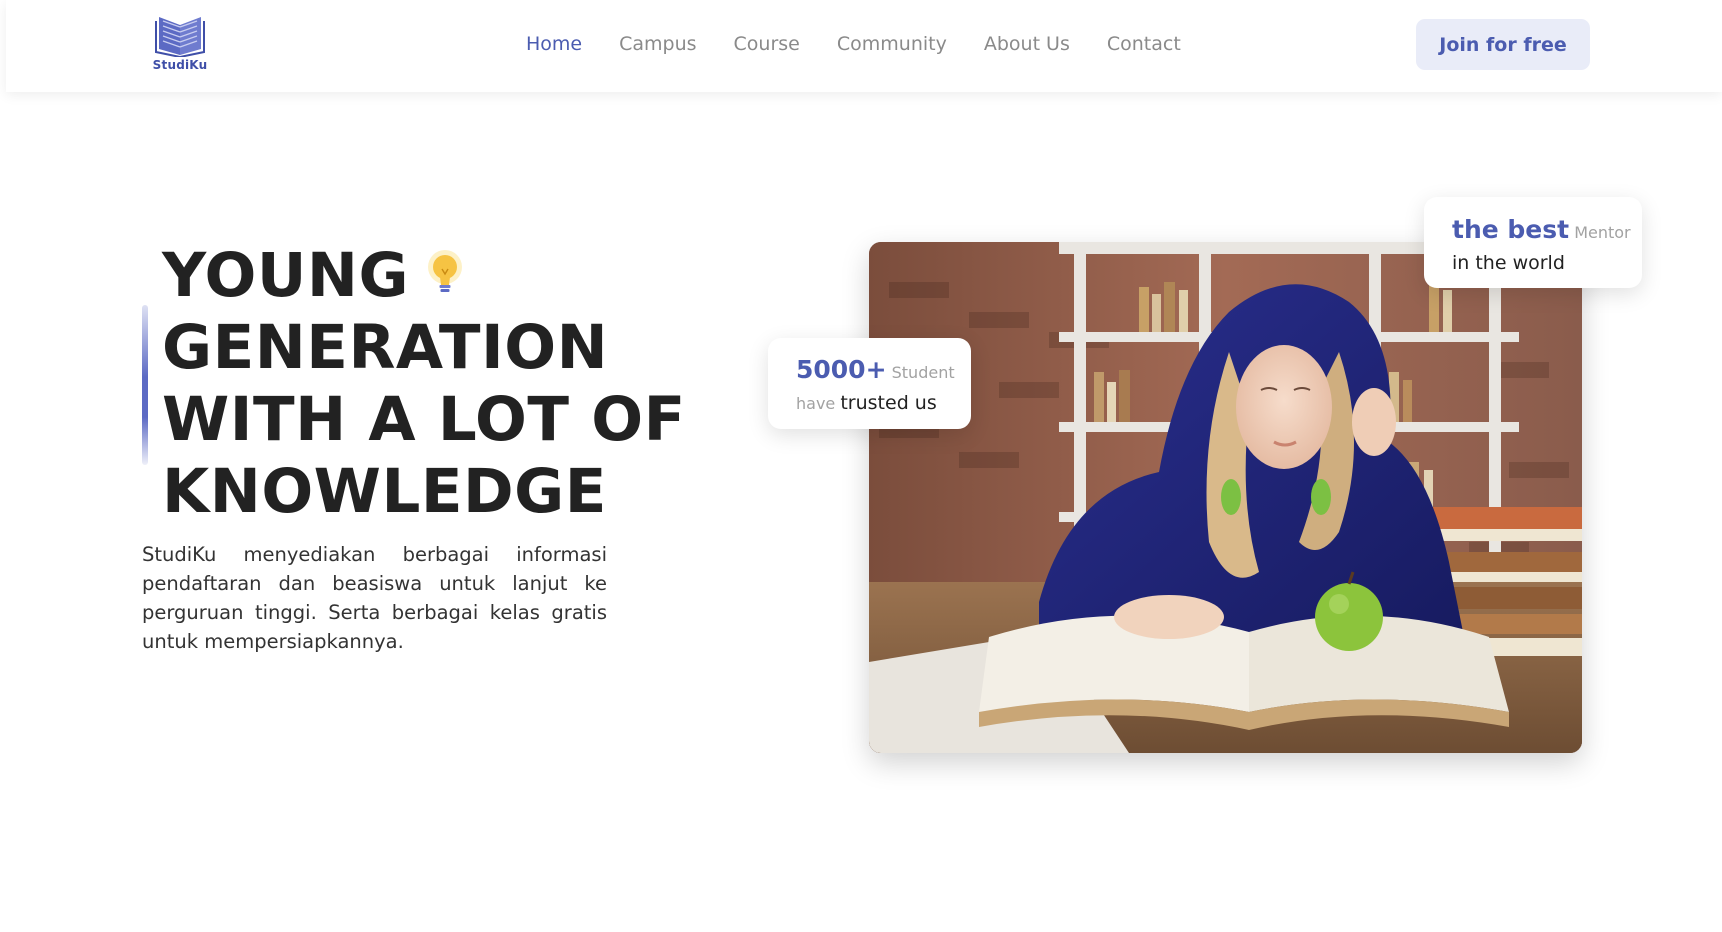 The width and height of the screenshot is (1722, 932). What do you see at coordinates (180, 37) in the screenshot?
I see `open-book-icon` at bounding box center [180, 37].